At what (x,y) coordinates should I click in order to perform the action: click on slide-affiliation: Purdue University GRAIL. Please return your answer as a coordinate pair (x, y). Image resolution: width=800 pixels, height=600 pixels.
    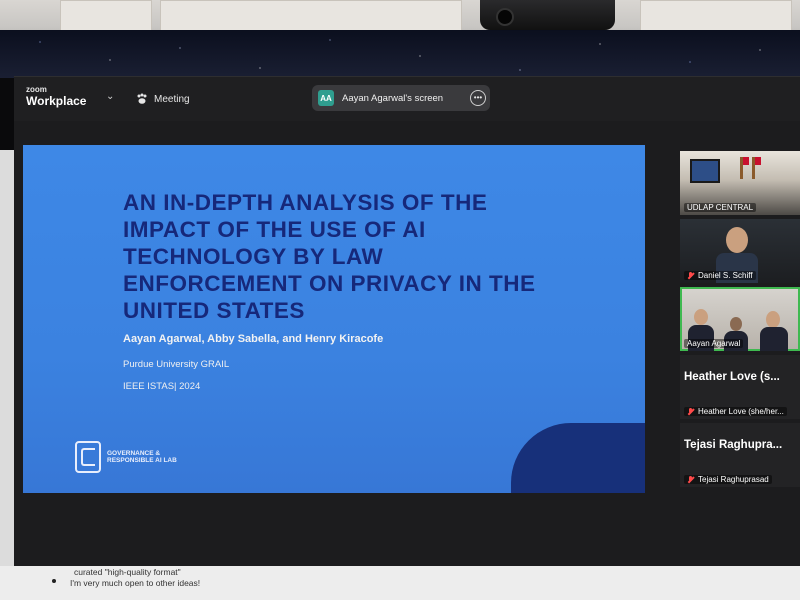
    Looking at the image, I should click on (176, 364).